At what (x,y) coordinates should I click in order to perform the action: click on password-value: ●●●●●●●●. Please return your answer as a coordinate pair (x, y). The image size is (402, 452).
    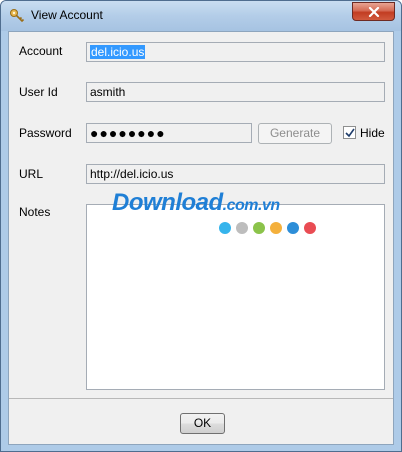
    Looking at the image, I should click on (128, 133).